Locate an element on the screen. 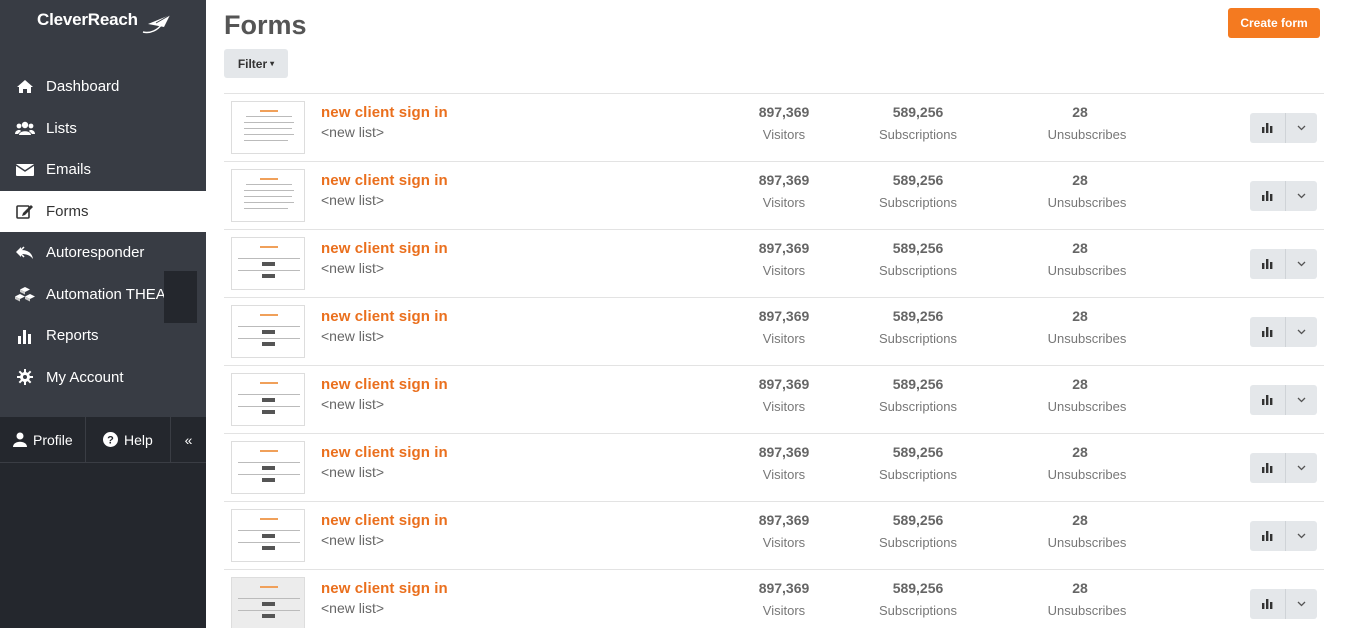  envelope-icon is located at coordinates (23, 170).